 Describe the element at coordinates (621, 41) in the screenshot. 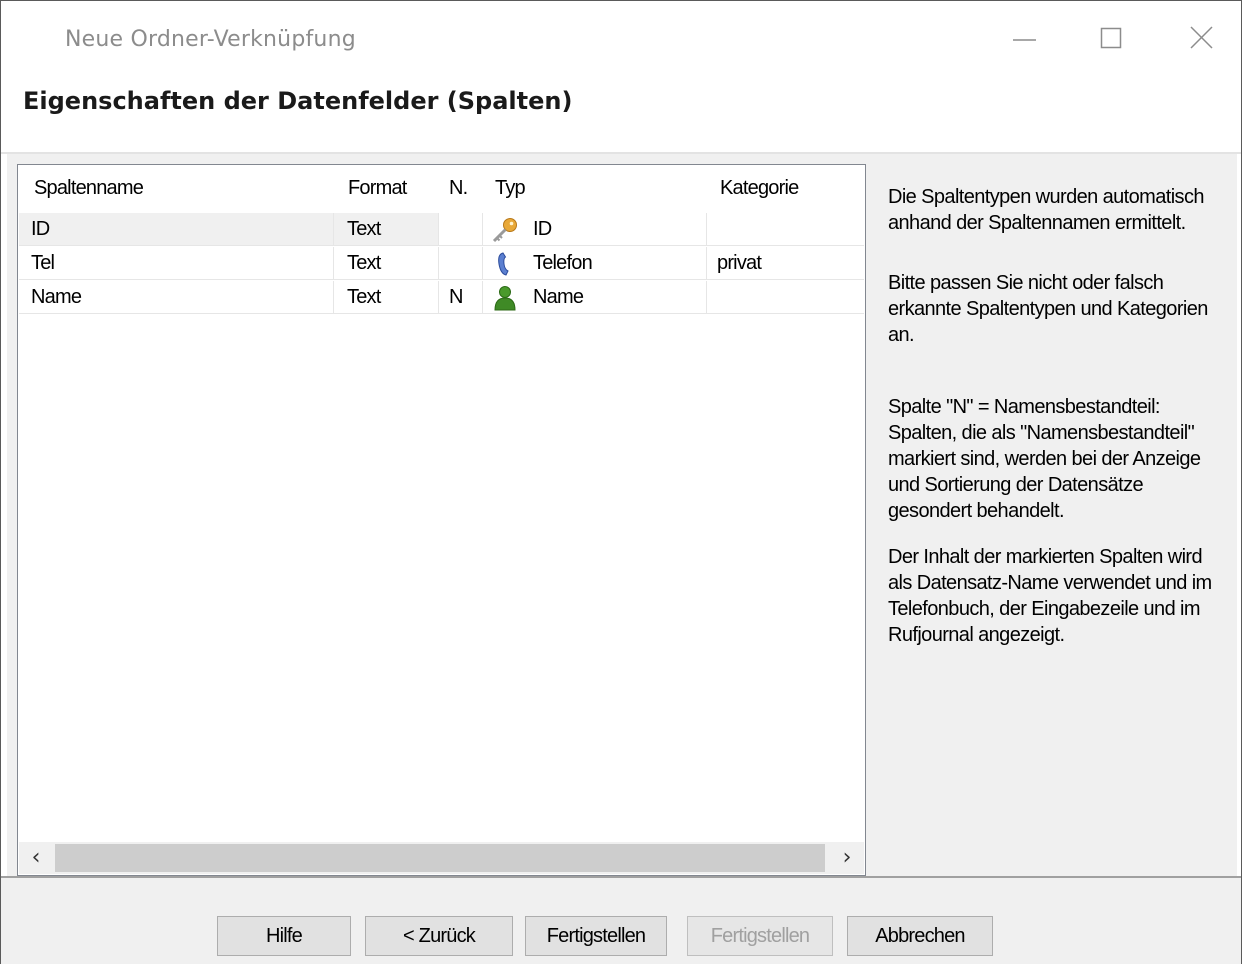

I see `title-bar: Neue Ordner-Verknüpfung` at that location.